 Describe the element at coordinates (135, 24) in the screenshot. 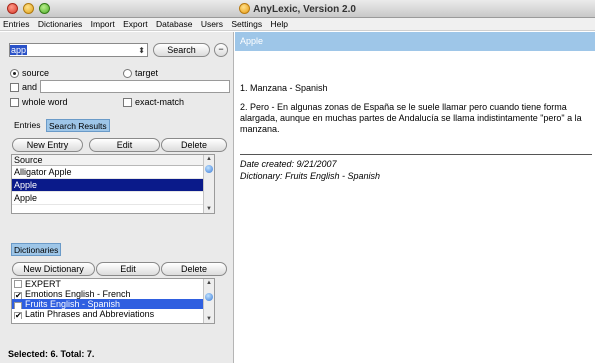

I see `menu-export: Export` at that location.